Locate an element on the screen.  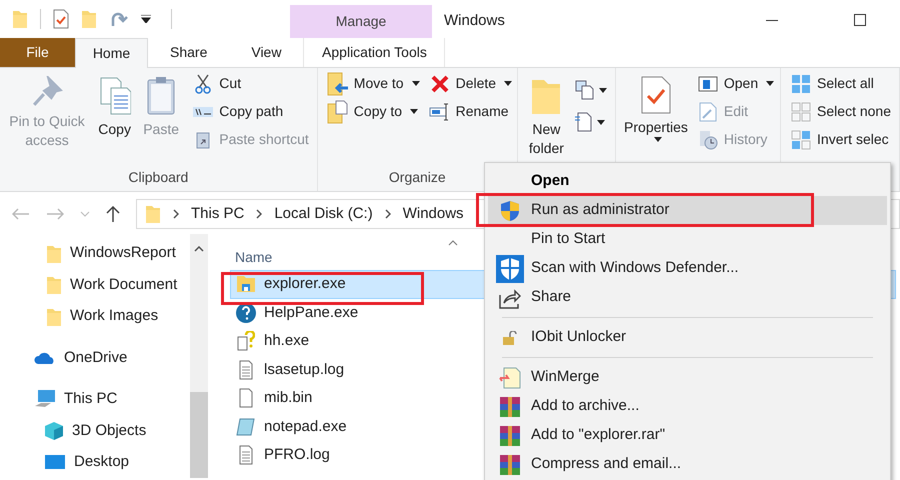
window-title: Windows is located at coordinates (474, 21).